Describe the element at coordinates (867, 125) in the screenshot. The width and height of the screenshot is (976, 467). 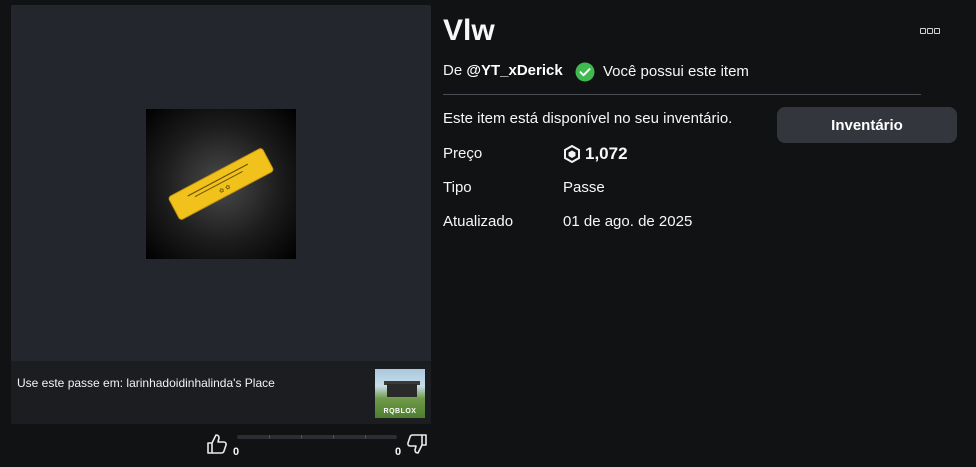
I see `inventory-button: Inventário` at that location.